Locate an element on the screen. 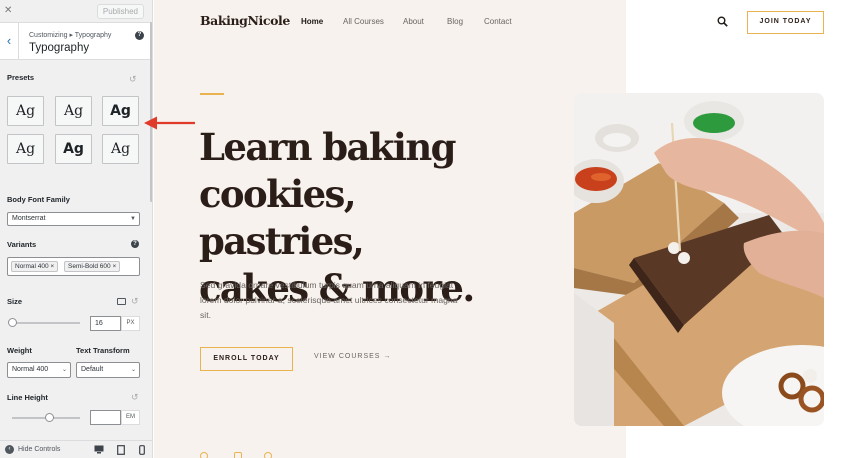 The image size is (864, 458). close-icon: ✕ is located at coordinates (10, 11).